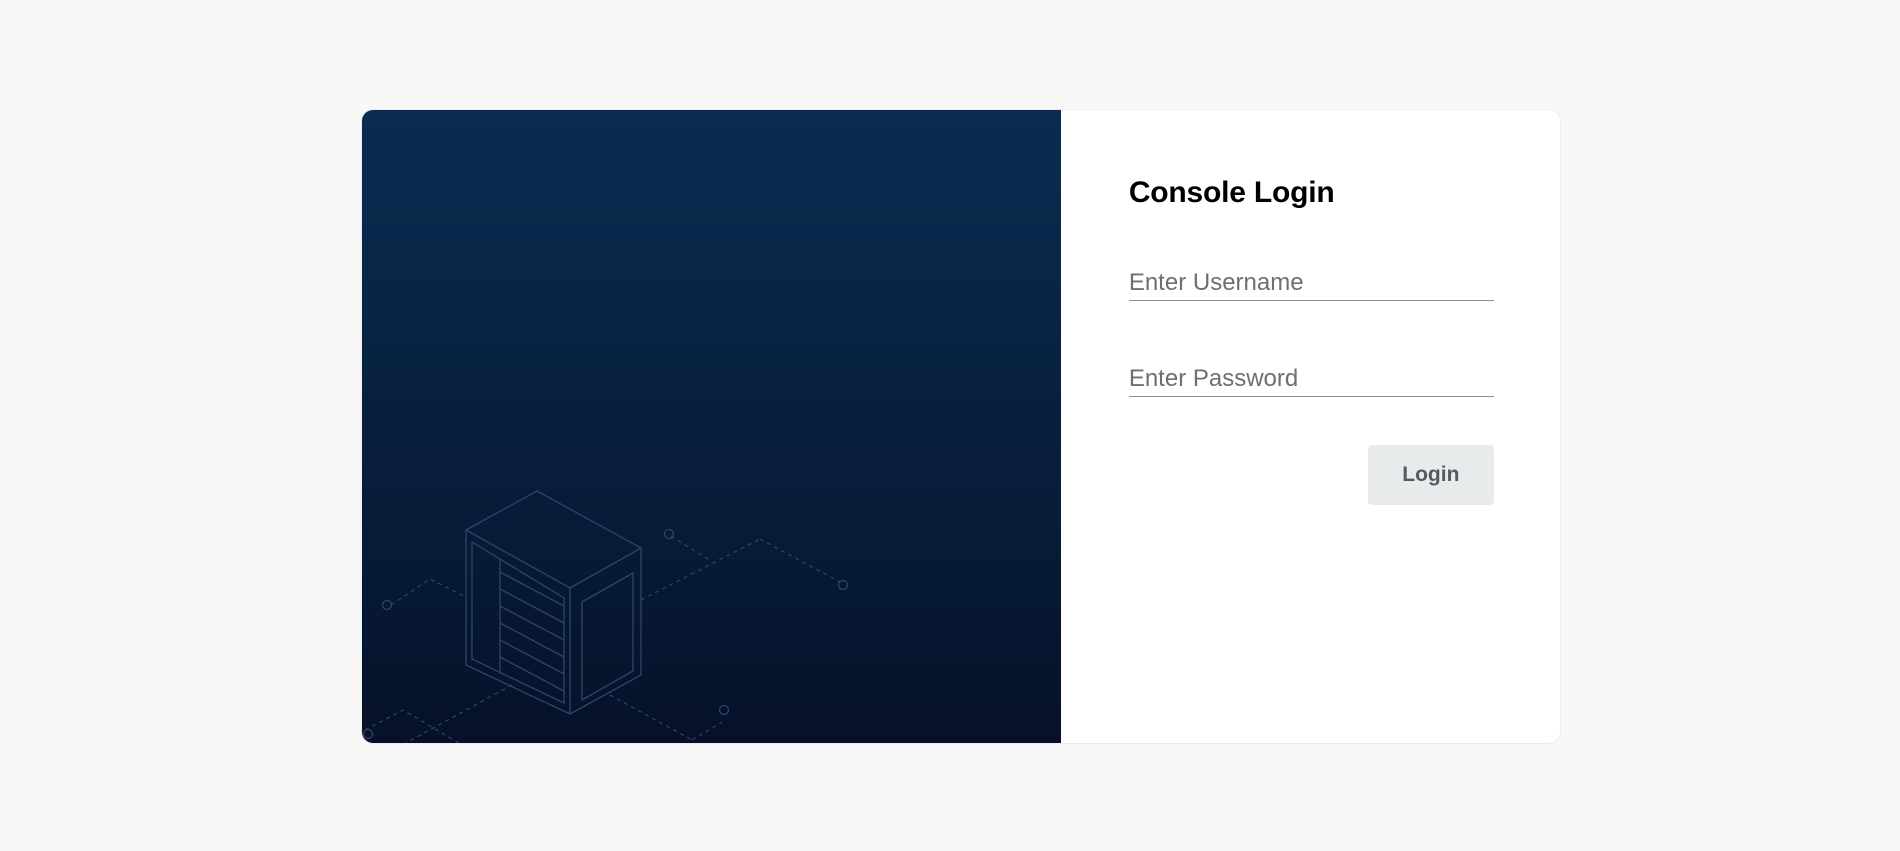 This screenshot has width=1900, height=851. I want to click on login-button: Login, so click(1430, 475).